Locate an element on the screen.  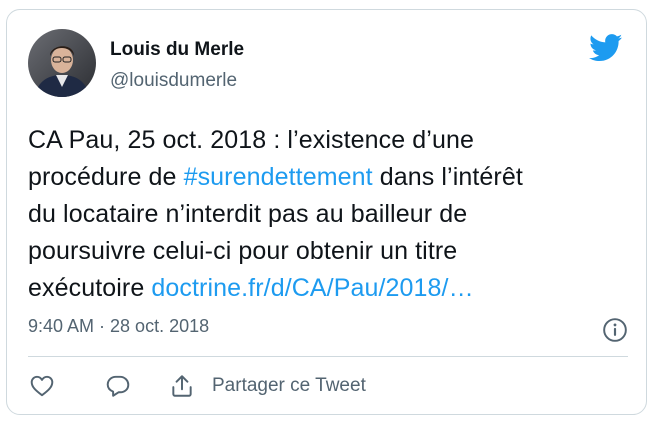
tweet-timestamp: 9:40 AM · 28 oct. 2018 is located at coordinates (118, 326).